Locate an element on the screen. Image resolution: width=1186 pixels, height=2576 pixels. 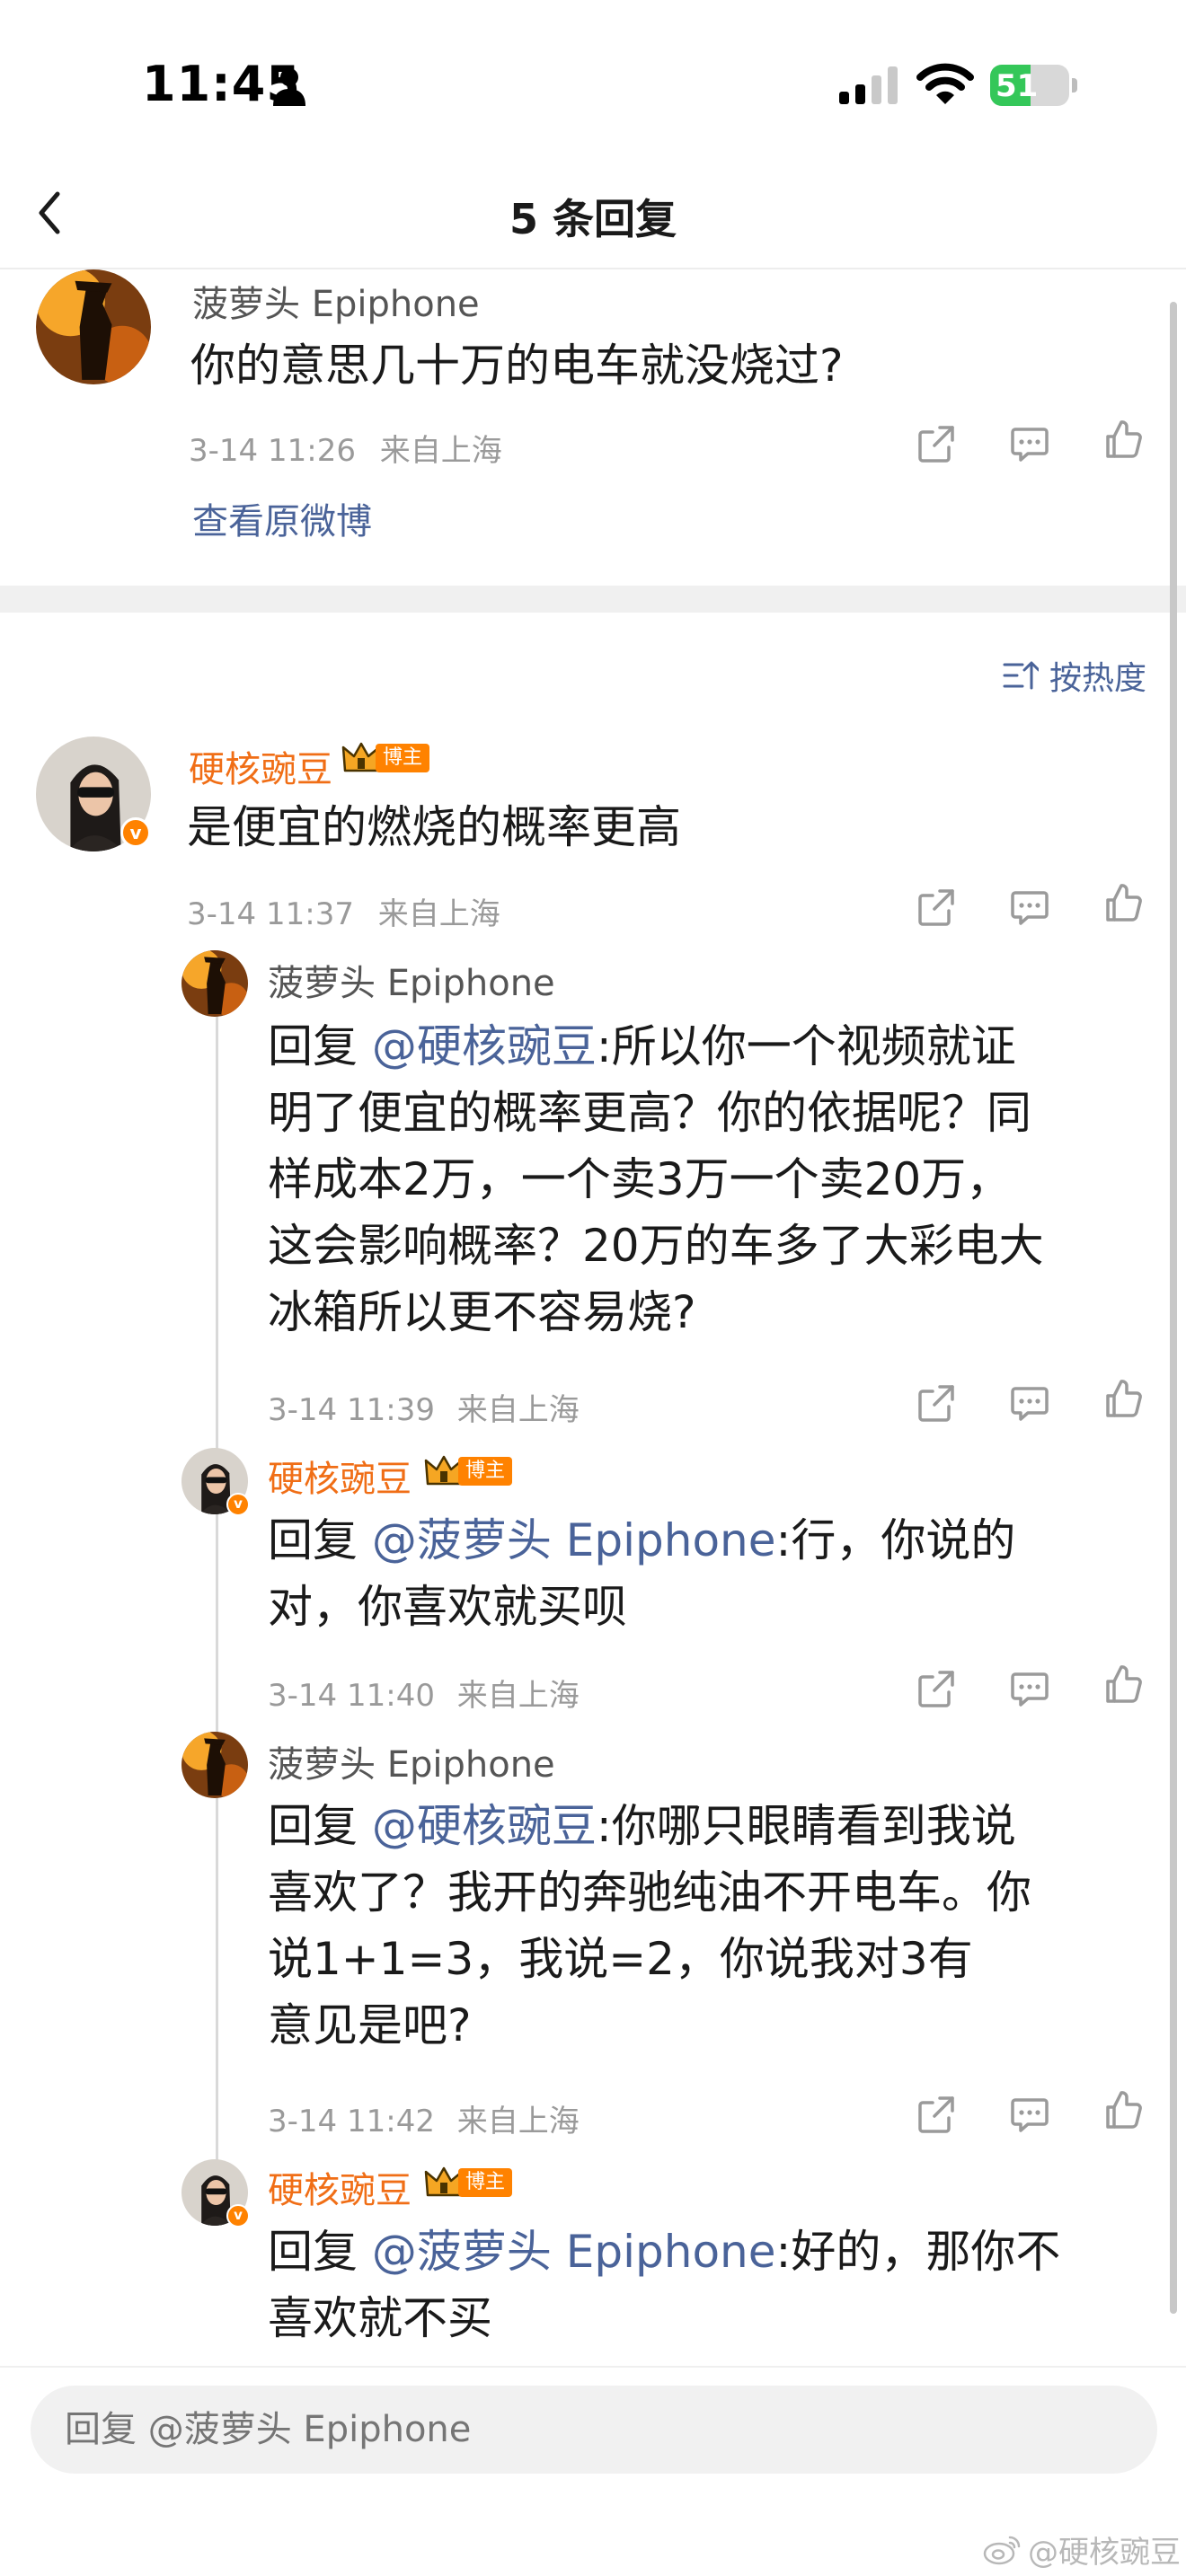
root-comment-text: 你的意思几十万的电车就没烧过? is located at coordinates (517, 366).